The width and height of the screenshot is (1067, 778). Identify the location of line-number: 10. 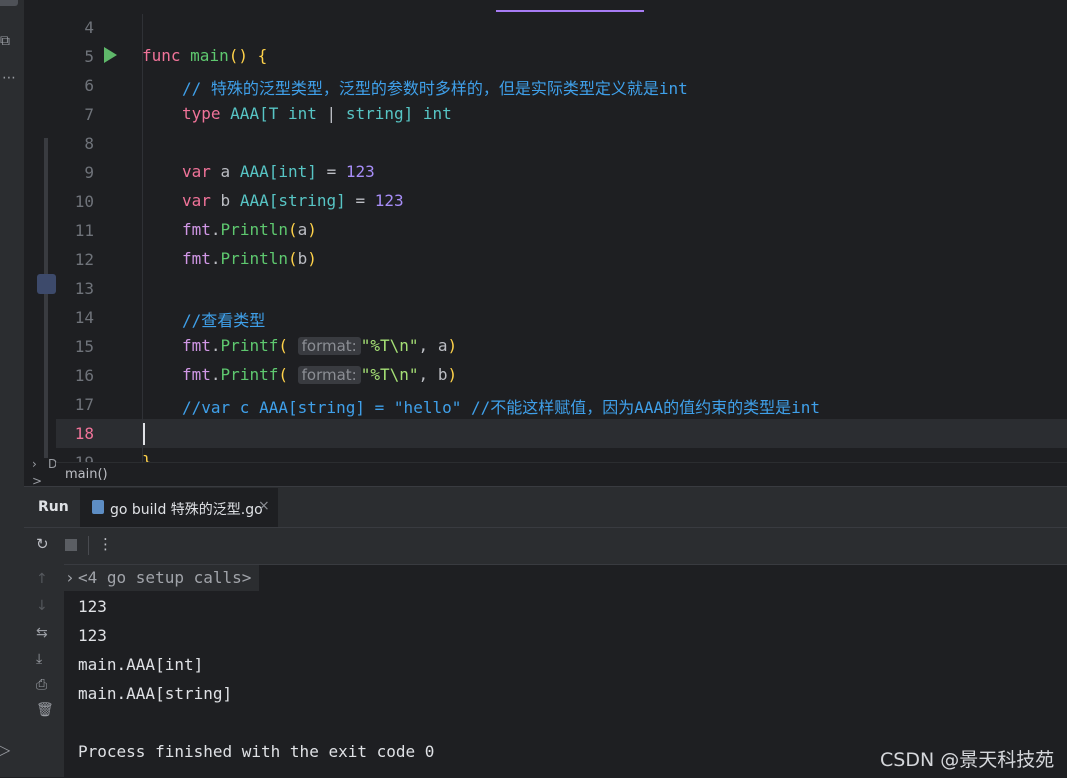
(84, 201).